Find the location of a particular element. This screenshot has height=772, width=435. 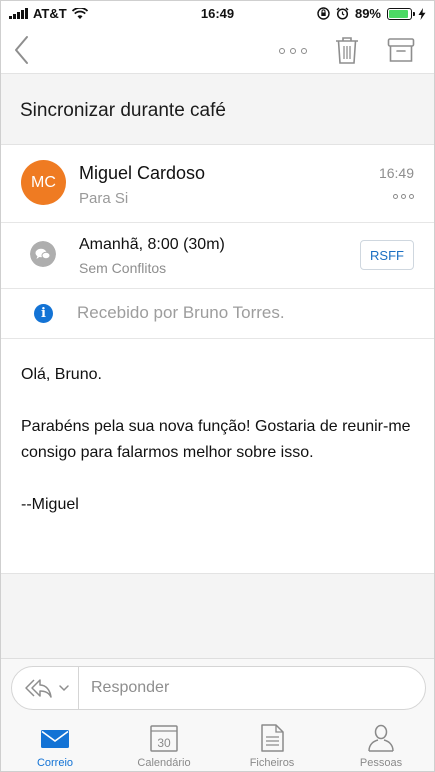

tab-people: Pessoas is located at coordinates (380, 747).